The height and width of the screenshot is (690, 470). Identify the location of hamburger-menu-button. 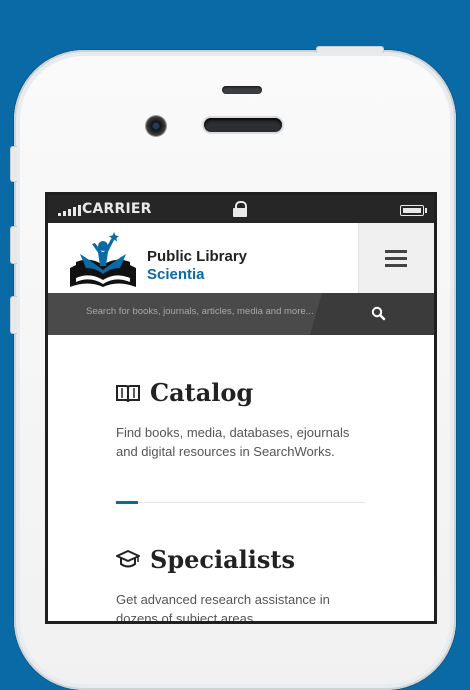
(396, 258).